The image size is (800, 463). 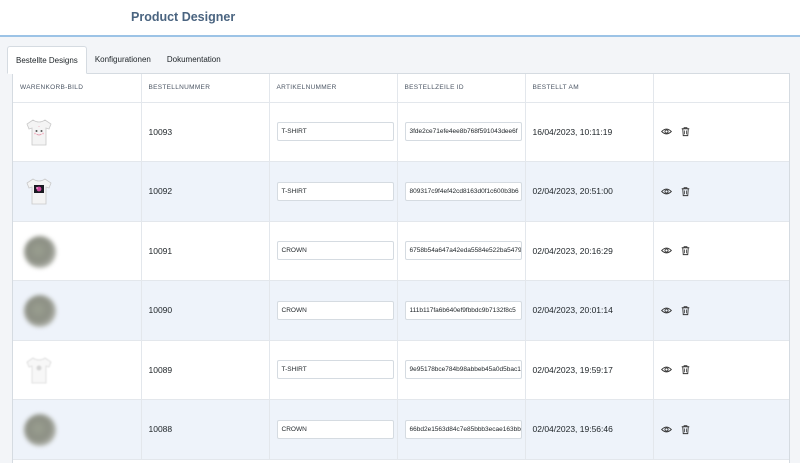 I want to click on cart-image-tshirt: ~, so click(x=39, y=132).